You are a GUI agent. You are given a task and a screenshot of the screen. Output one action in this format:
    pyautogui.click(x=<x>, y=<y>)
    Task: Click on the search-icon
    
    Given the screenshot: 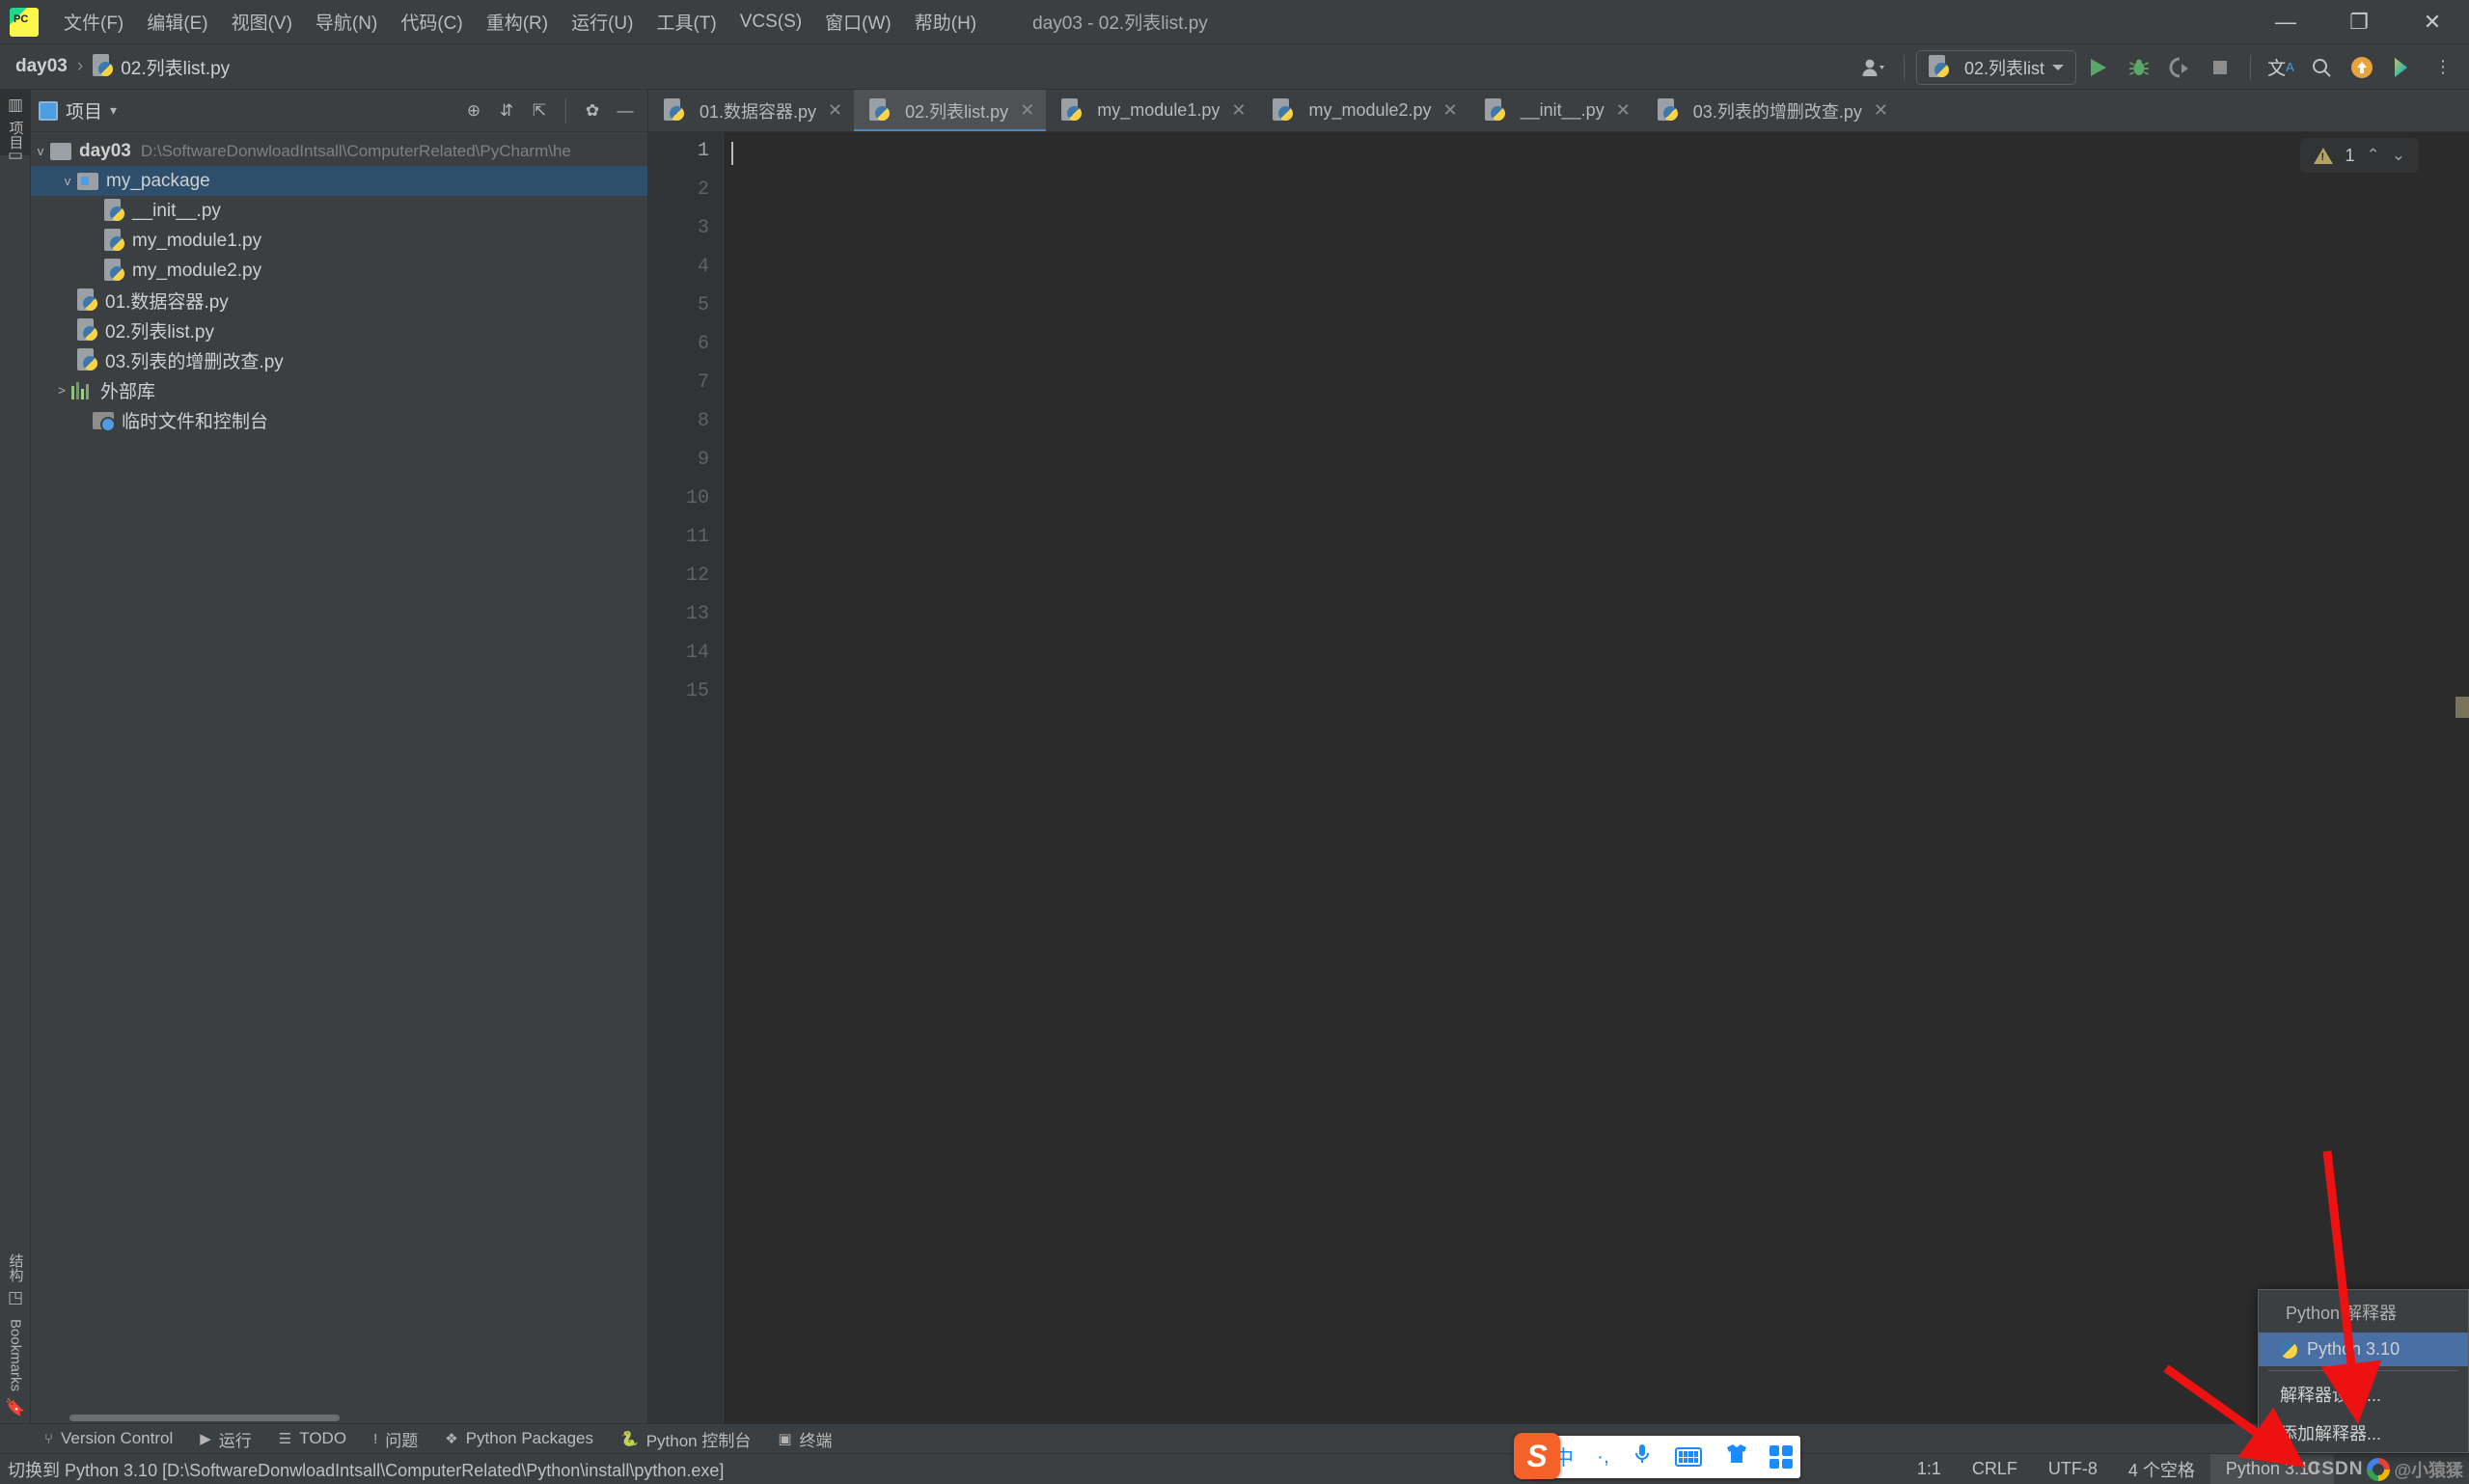 What is the action you would take?
    pyautogui.click(x=2321, y=67)
    